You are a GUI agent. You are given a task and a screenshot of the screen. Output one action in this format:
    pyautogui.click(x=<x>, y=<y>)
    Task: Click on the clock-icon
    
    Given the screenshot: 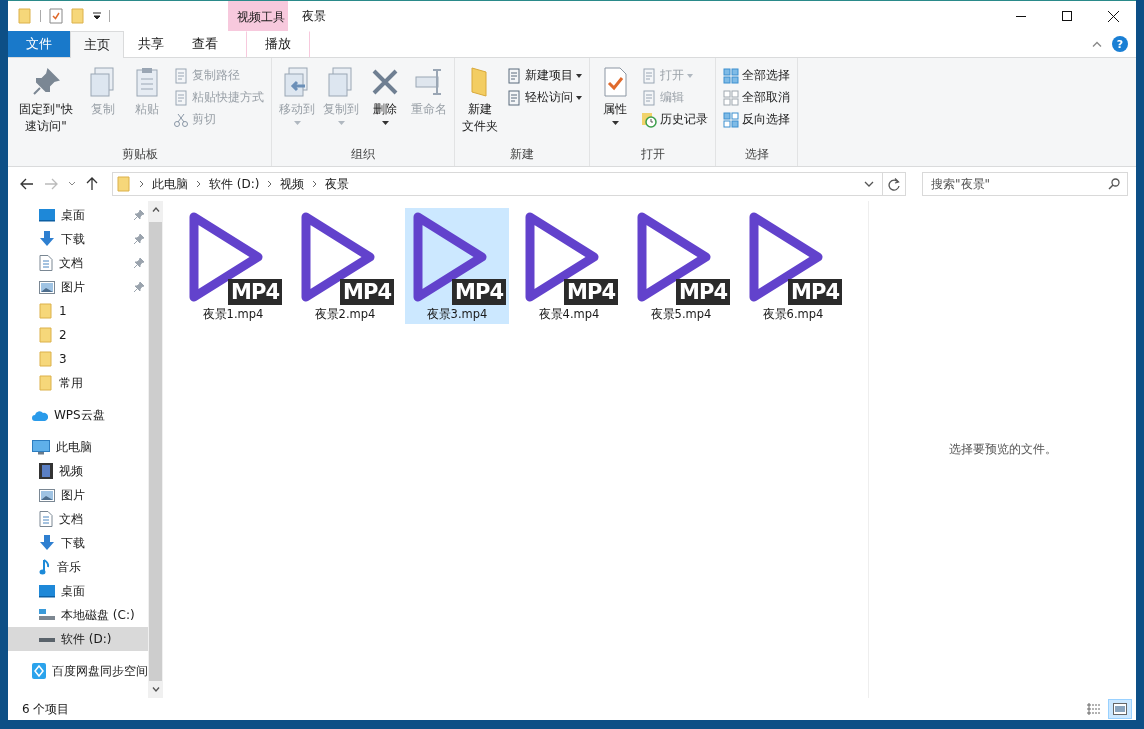 What is the action you would take?
    pyautogui.click(x=649, y=119)
    